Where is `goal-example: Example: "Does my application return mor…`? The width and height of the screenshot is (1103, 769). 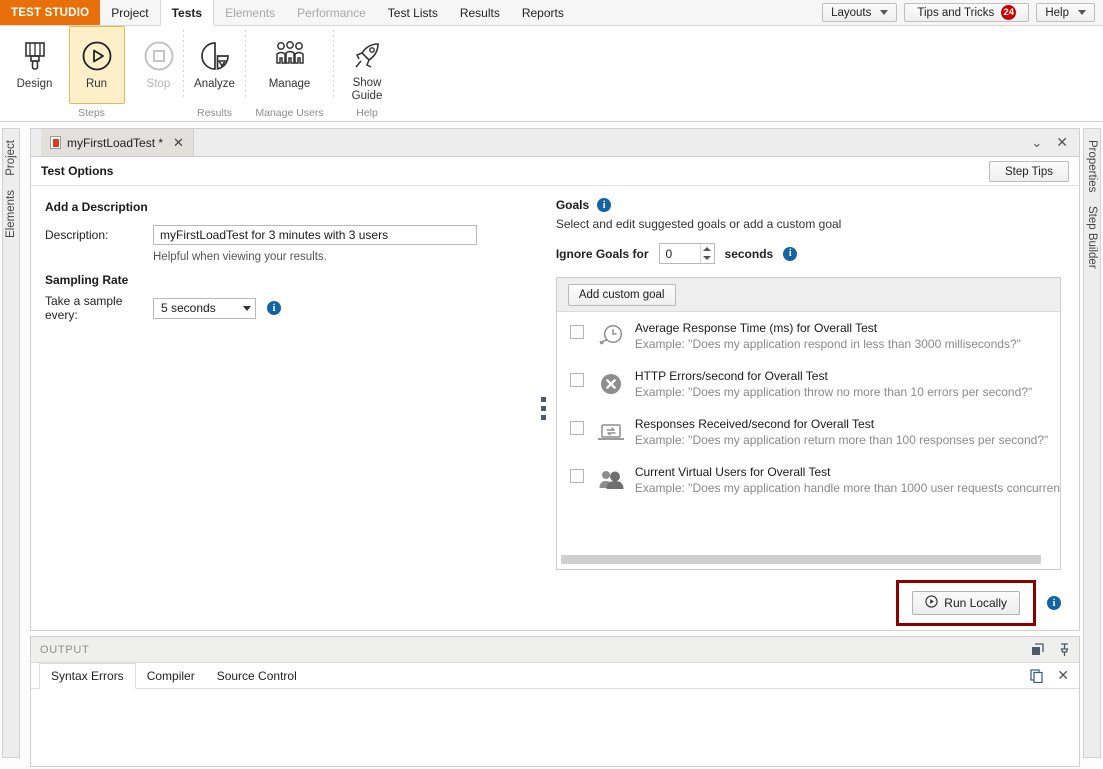 goal-example: Example: "Does my application return mor… is located at coordinates (841, 440).